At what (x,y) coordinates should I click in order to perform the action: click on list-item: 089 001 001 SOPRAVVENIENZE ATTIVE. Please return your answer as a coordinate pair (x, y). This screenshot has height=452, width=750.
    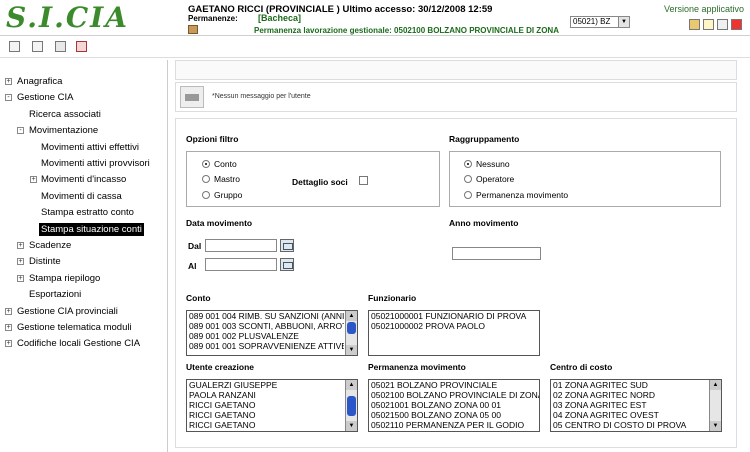
    Looking at the image, I should click on (265, 346).